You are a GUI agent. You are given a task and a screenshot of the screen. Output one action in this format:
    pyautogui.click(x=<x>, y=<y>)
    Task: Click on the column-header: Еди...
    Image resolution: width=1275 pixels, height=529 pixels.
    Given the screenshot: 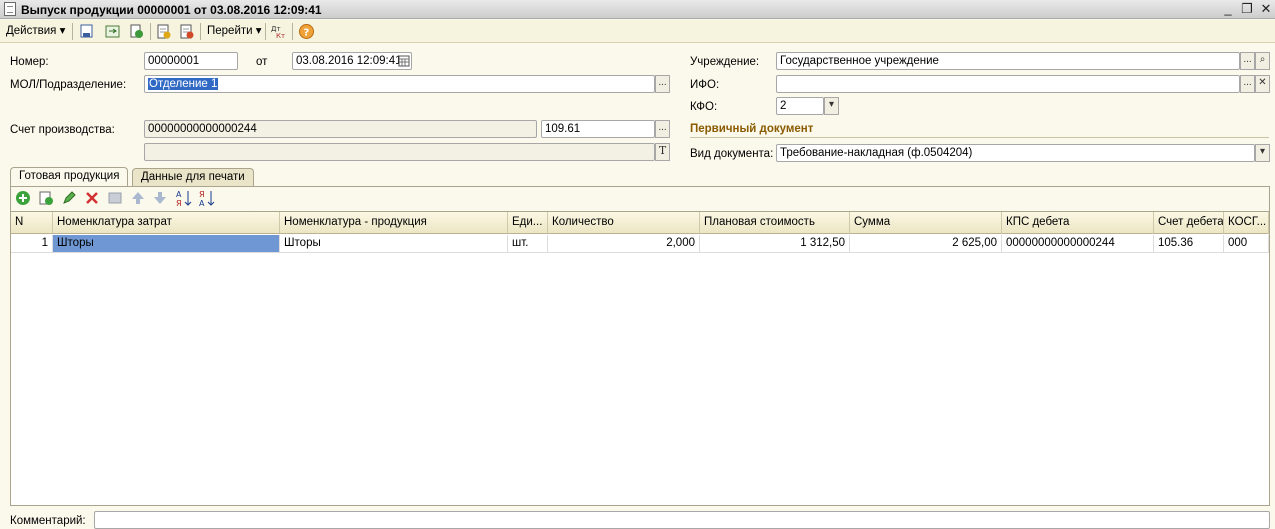 What is the action you would take?
    pyautogui.click(x=528, y=223)
    